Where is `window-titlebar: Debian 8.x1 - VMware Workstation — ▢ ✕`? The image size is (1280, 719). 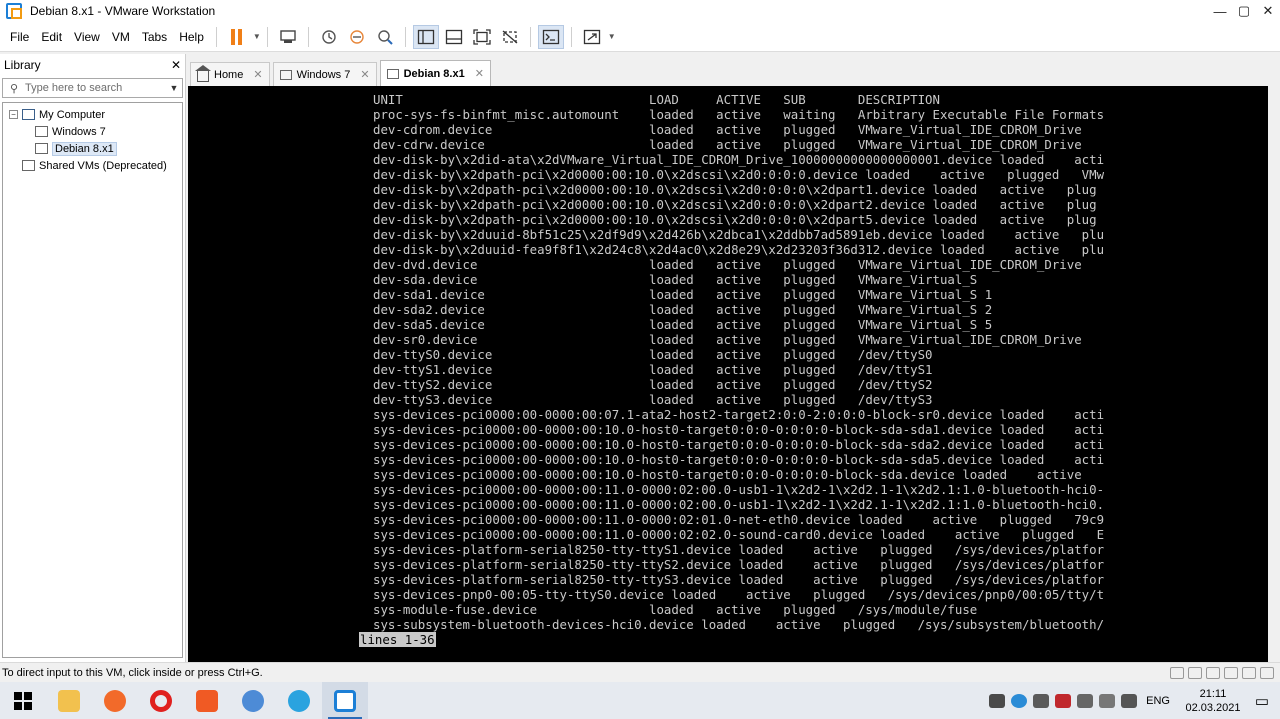
window-titlebar: Debian 8.x1 - VMware Workstation — ▢ ✕ is located at coordinates (640, 11).